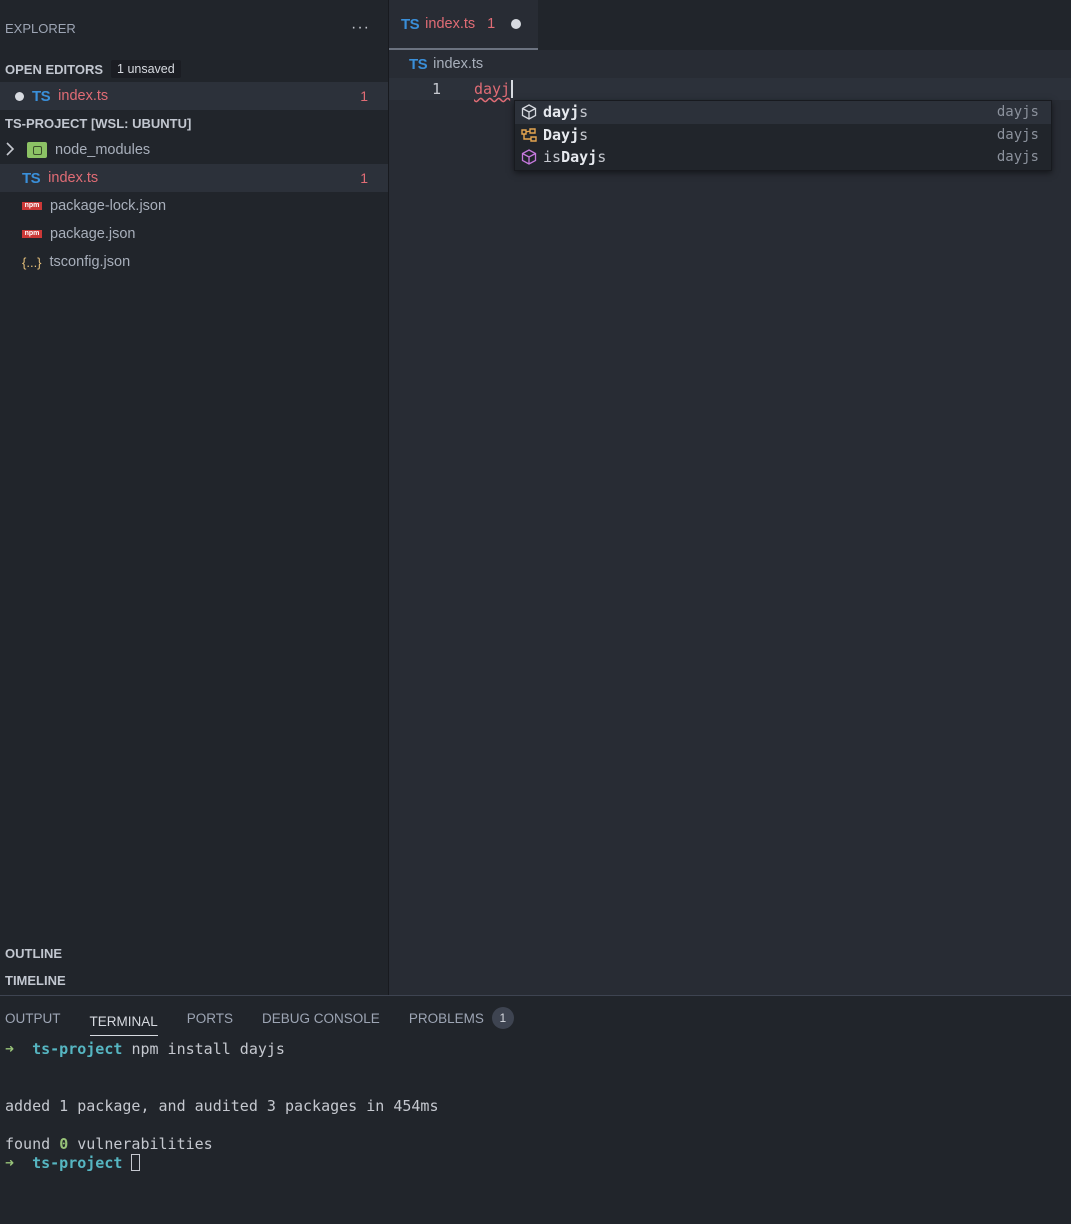 The height and width of the screenshot is (1224, 1071). Describe the element at coordinates (436, 89) in the screenshot. I see `line-number: 1` at that location.